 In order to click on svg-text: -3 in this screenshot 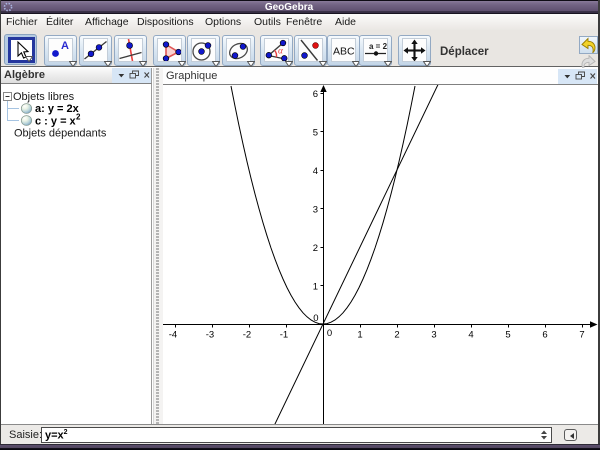, I will do `click(210, 335)`.